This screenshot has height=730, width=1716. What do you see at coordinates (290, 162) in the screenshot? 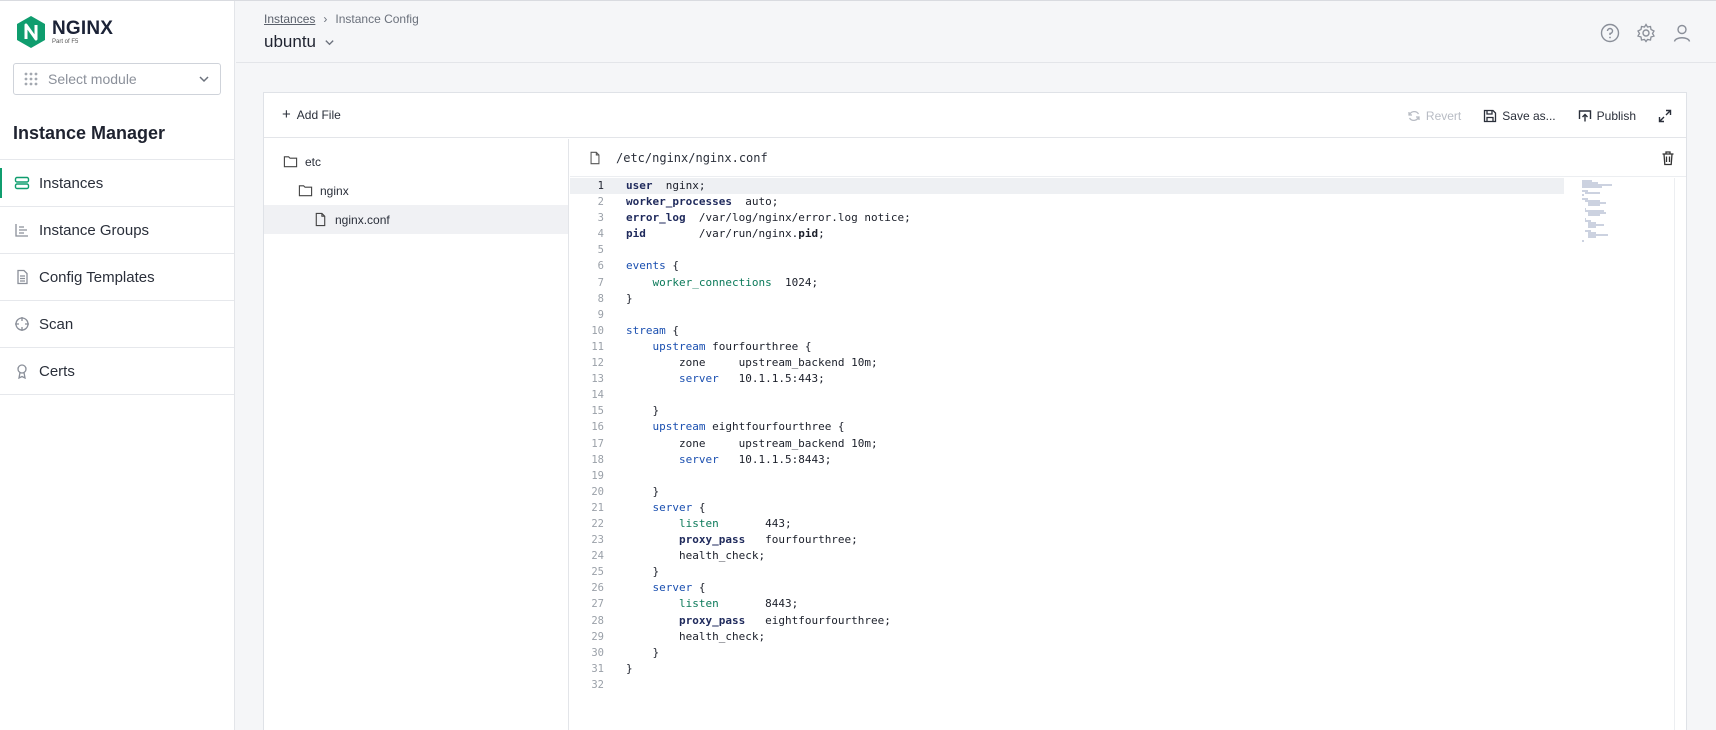
I see `folder-icon` at bounding box center [290, 162].